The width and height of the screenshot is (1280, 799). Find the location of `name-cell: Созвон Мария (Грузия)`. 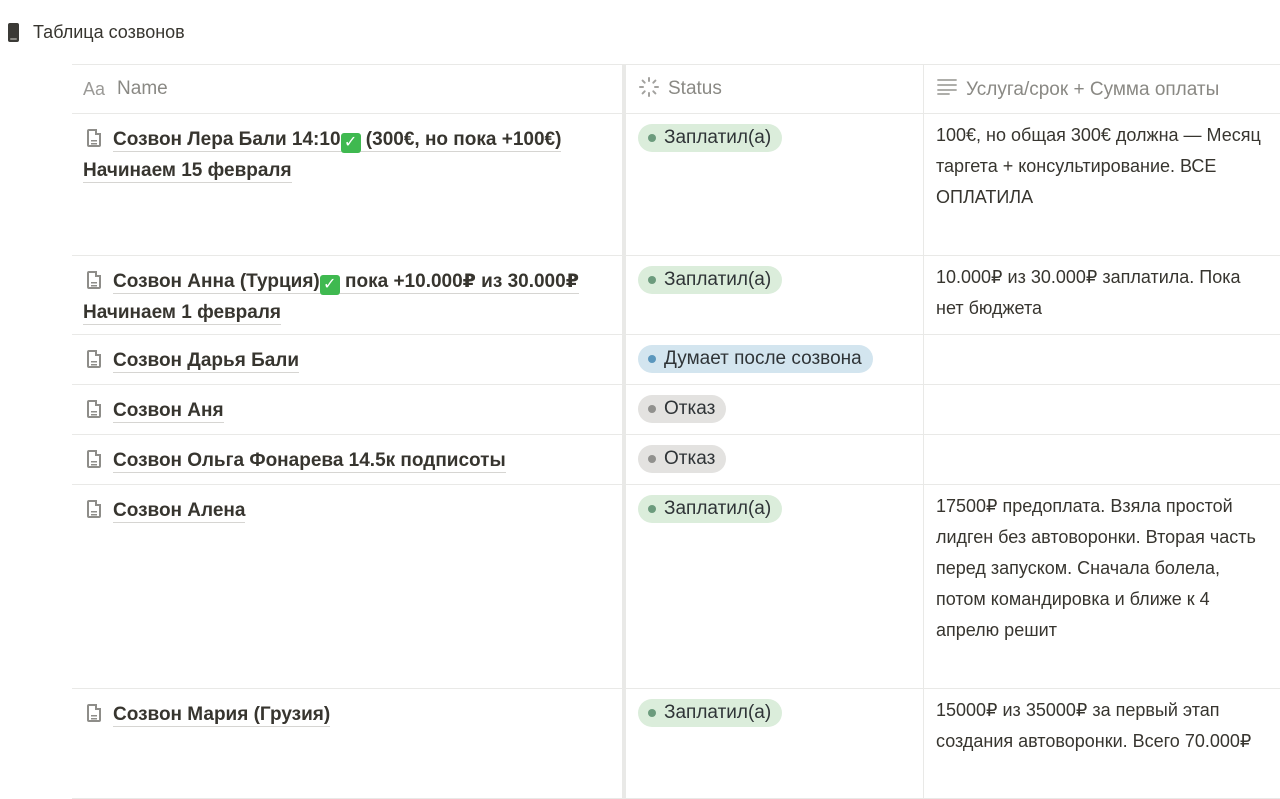

name-cell: Созвон Мария (Грузия) is located at coordinates (349, 743).